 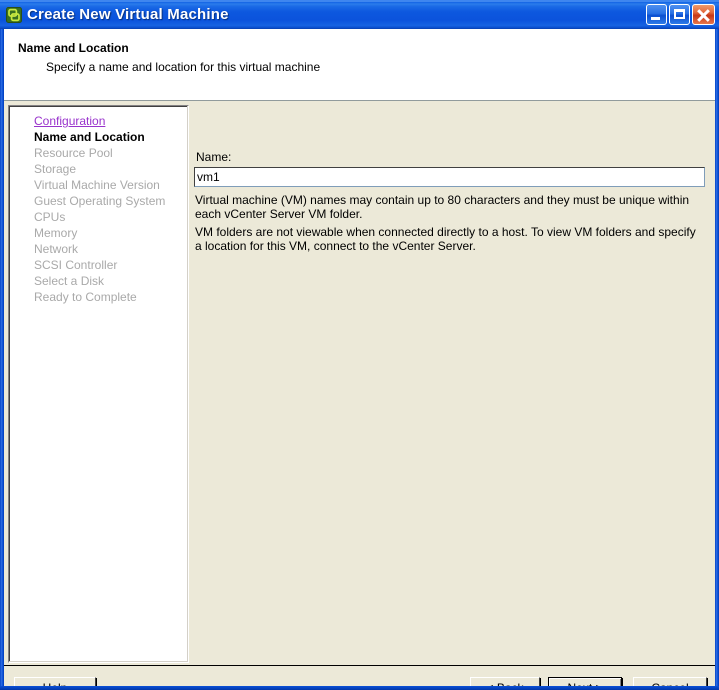 What do you see at coordinates (98, 121) in the screenshot?
I see `sidebar-item-configuration: Configuration` at bounding box center [98, 121].